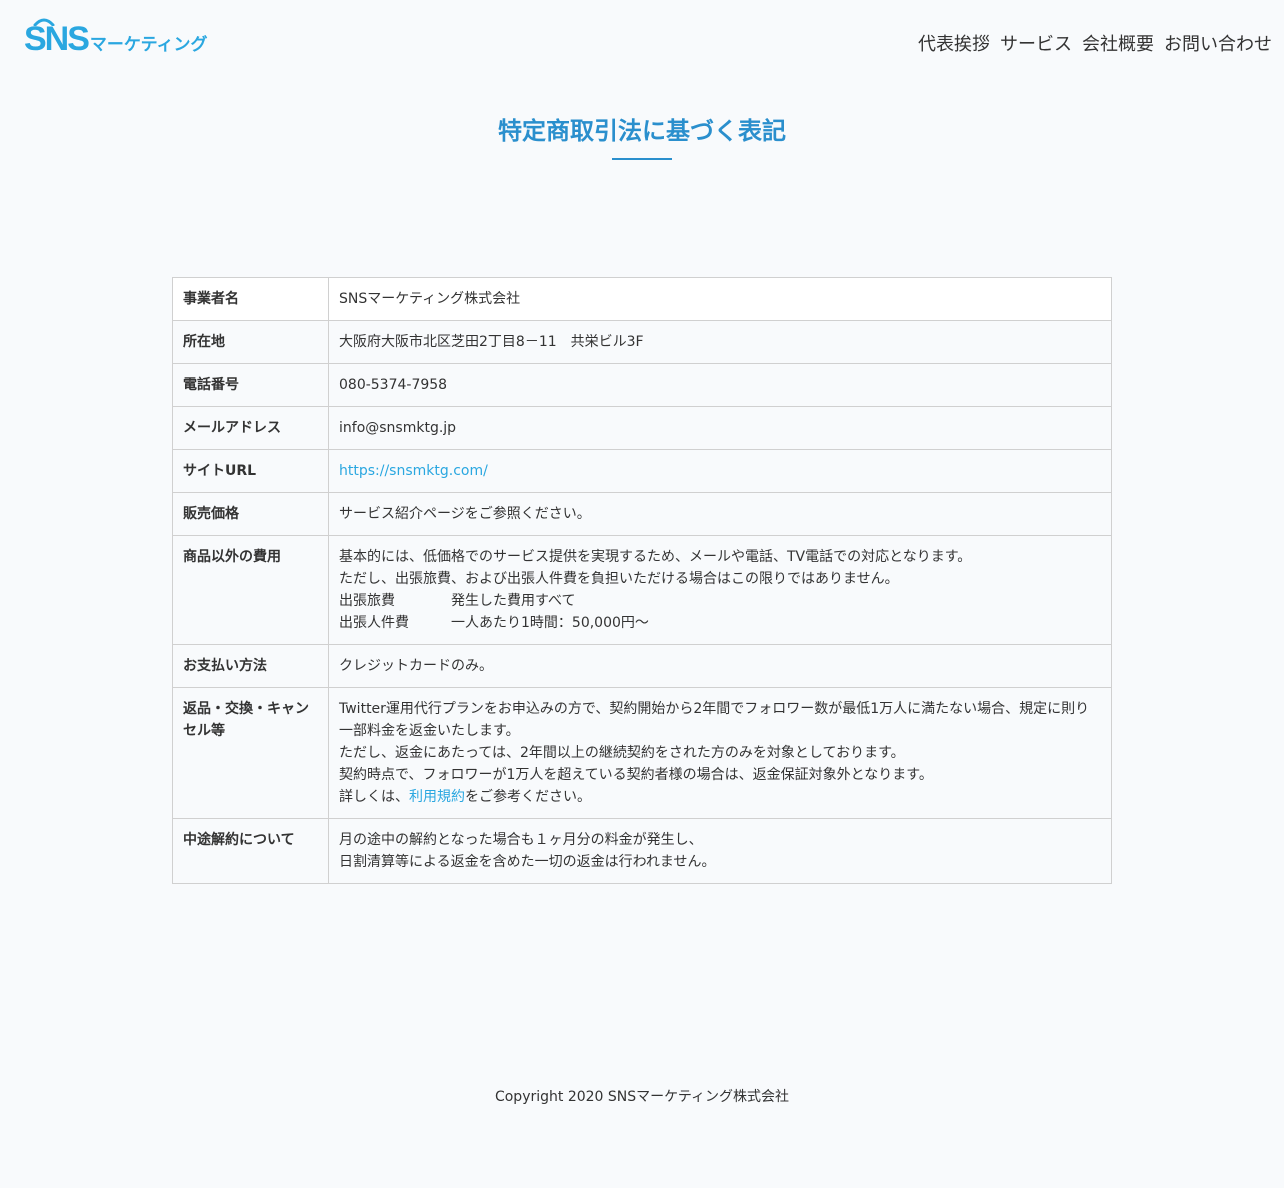 Image resolution: width=1284 pixels, height=1188 pixels. What do you see at coordinates (720, 514) in the screenshot?
I see `row-value: サービス紹介ページをご参照ください。` at bounding box center [720, 514].